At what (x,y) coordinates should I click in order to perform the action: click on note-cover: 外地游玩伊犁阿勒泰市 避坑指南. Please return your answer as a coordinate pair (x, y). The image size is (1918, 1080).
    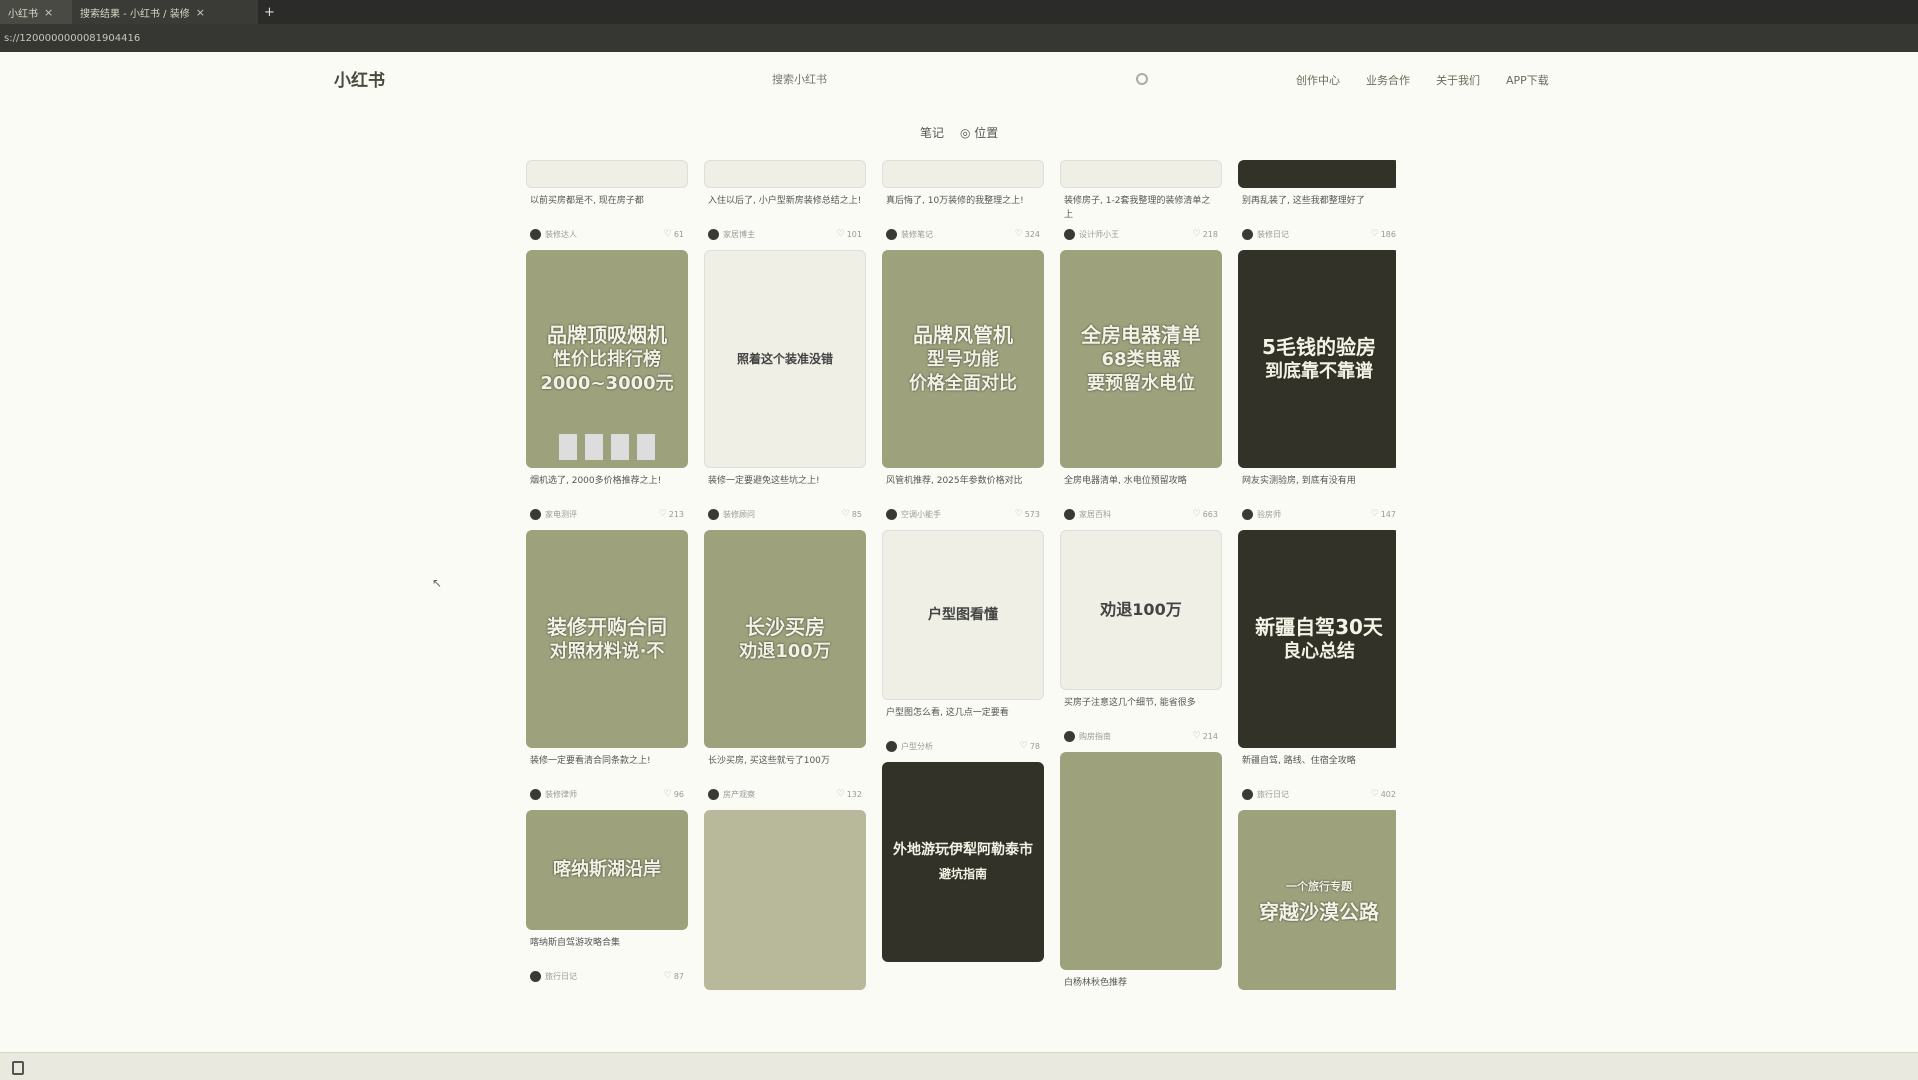
    Looking at the image, I should click on (963, 862).